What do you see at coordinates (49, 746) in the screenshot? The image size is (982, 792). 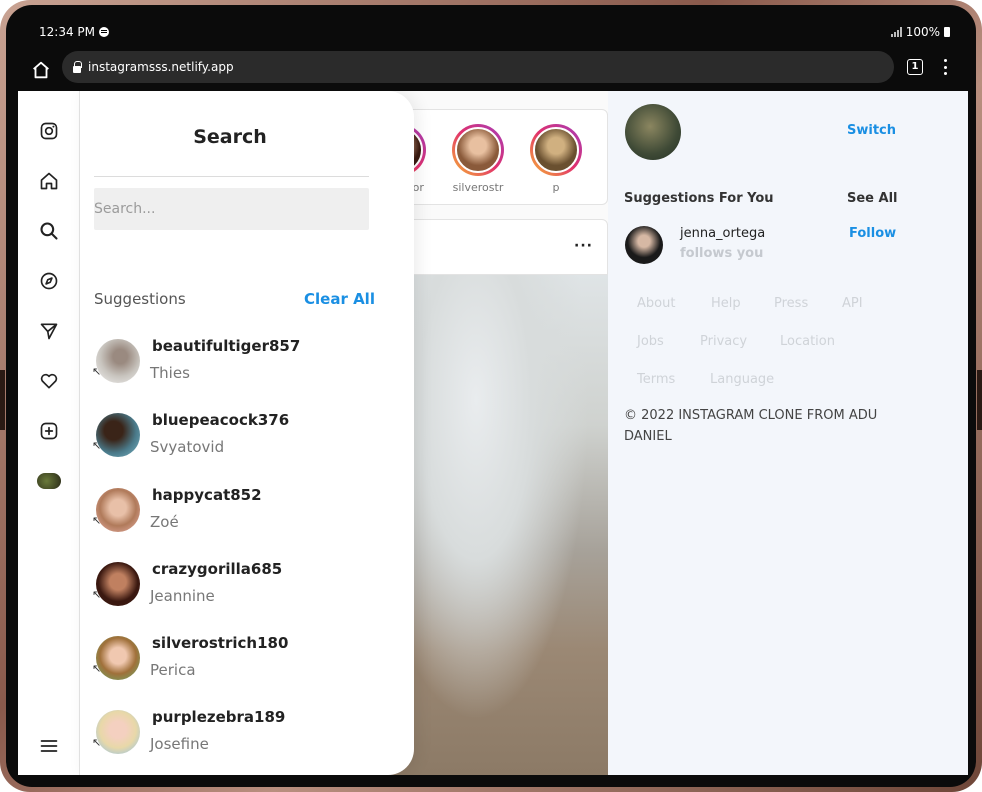 I see `more-menu-icon` at bounding box center [49, 746].